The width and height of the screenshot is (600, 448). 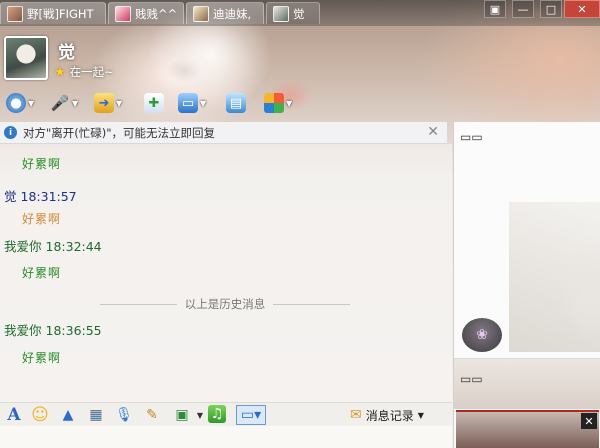 I want to click on remote-desktop-icon: ▭, so click(x=188, y=103).